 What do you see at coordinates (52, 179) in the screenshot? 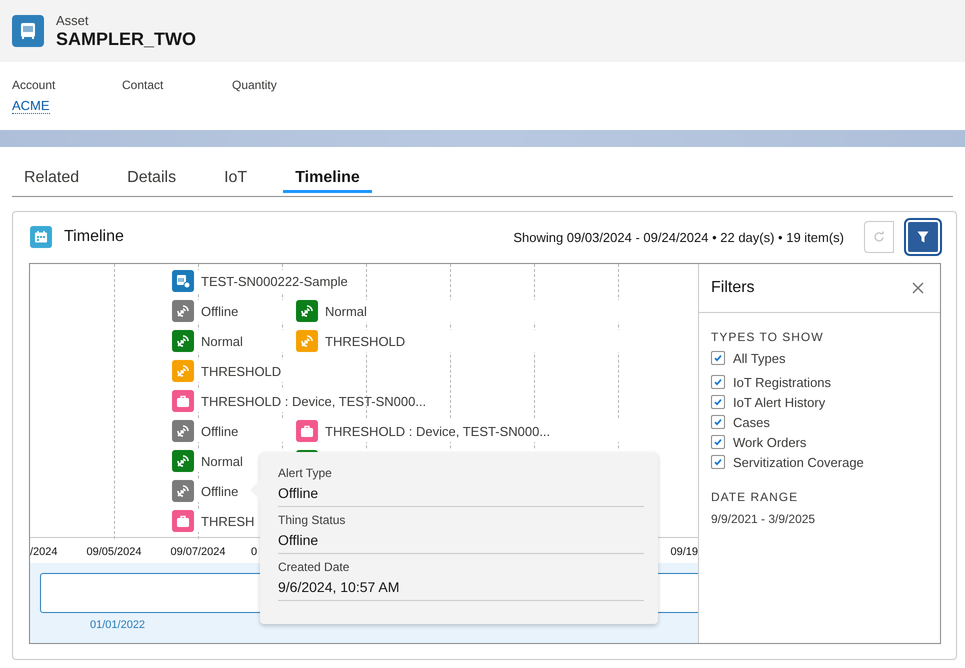
I see `tab: Related` at bounding box center [52, 179].